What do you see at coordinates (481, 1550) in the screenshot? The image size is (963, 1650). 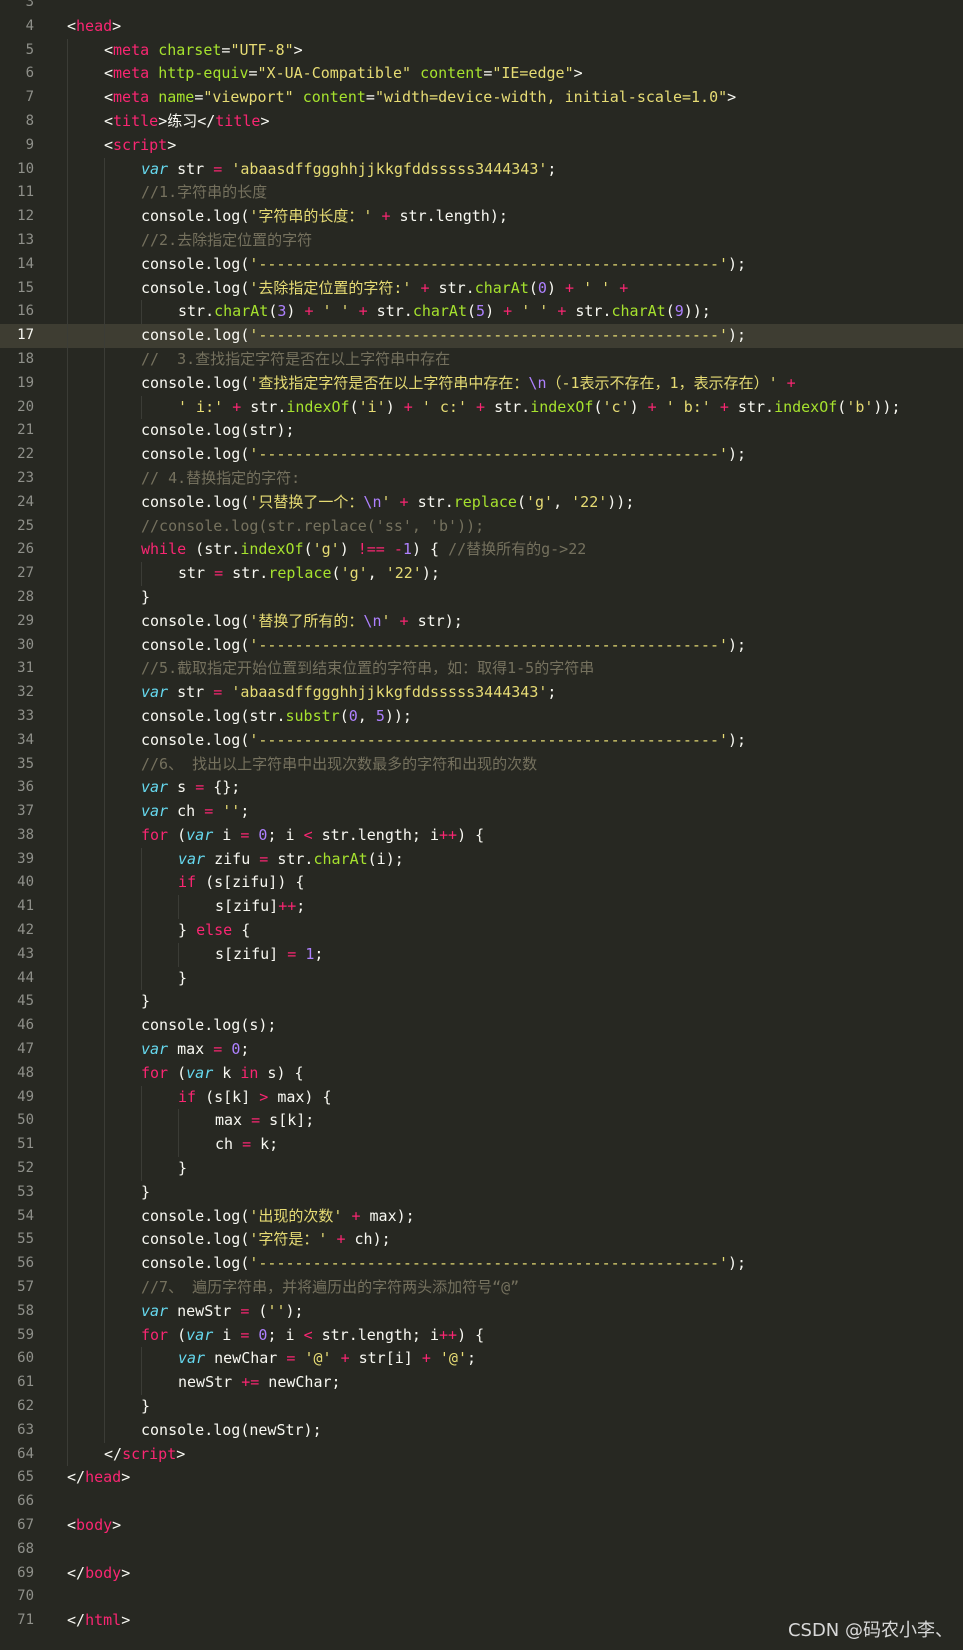 I see `code-line: 68` at bounding box center [481, 1550].